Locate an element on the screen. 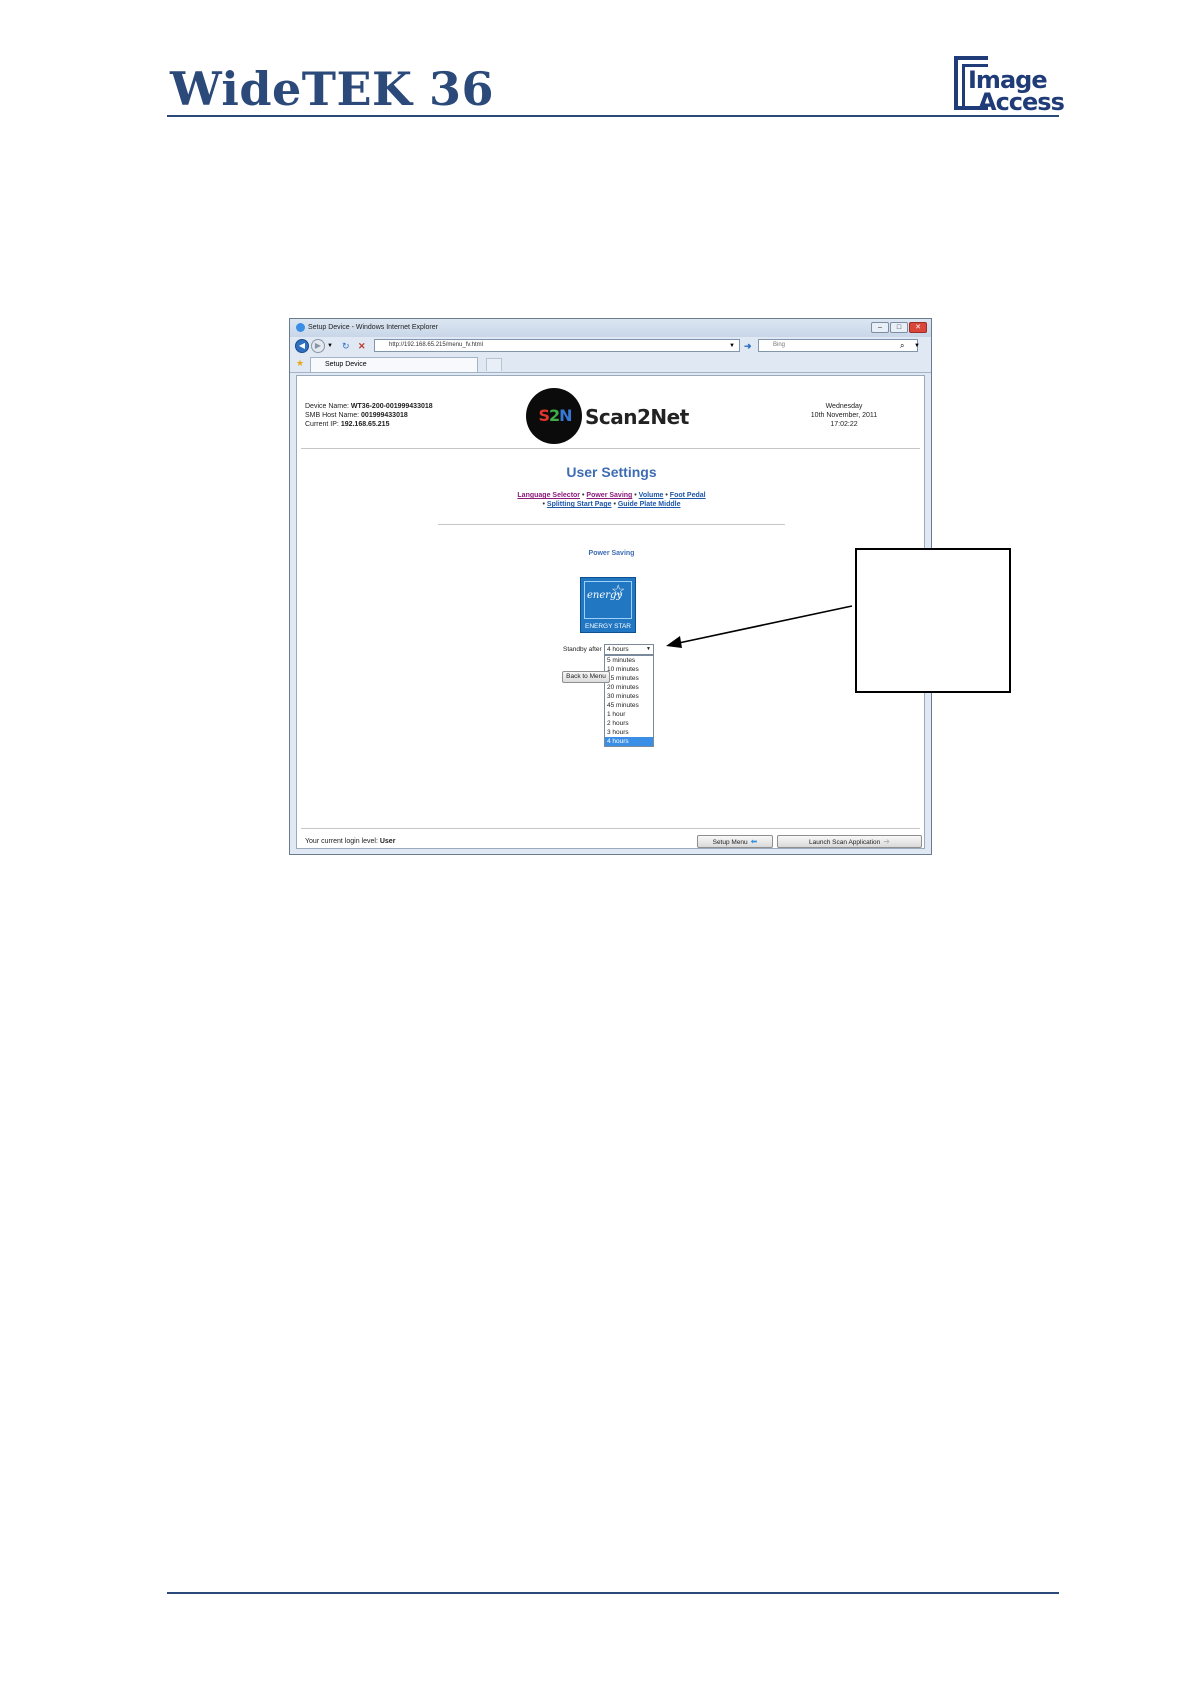 This screenshot has height=1684, width=1191. login-level: Your current login level: User is located at coordinates (350, 841).